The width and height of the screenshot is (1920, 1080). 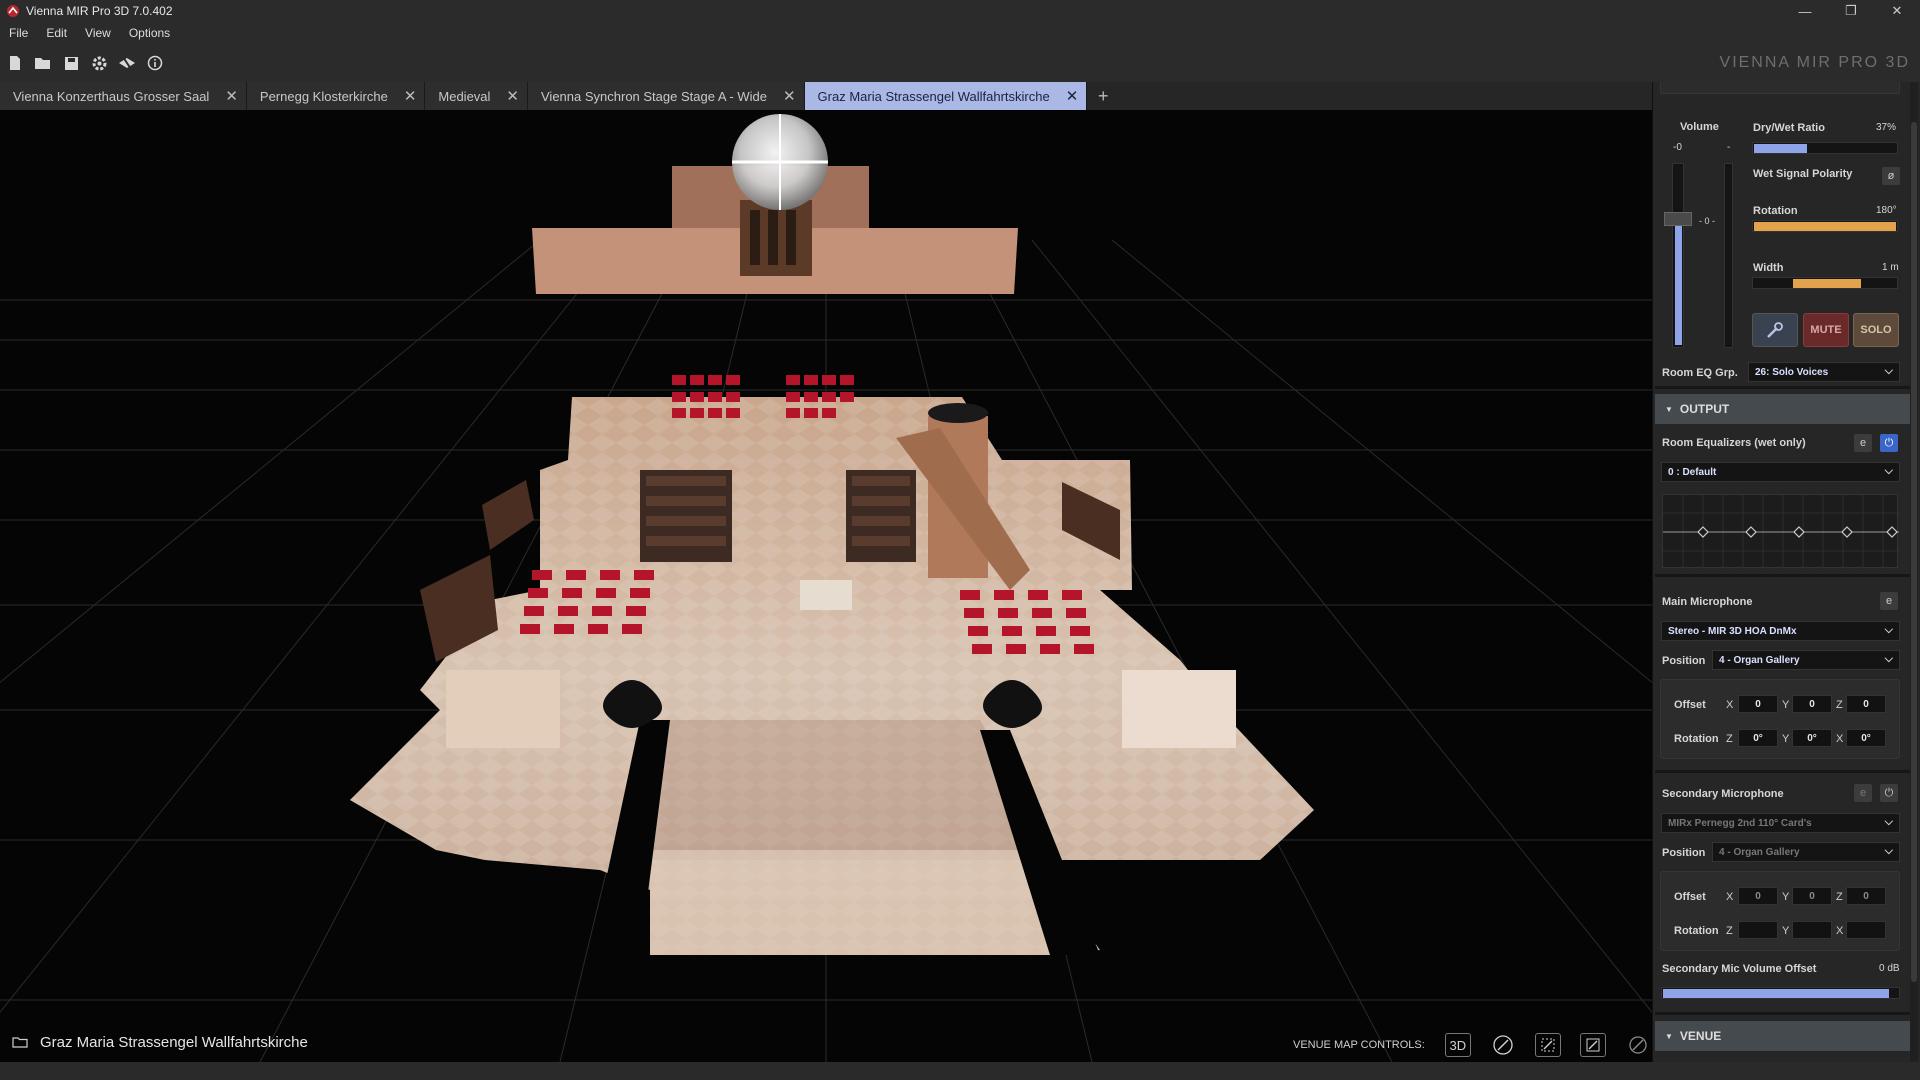 What do you see at coordinates (1886, 210) in the screenshot?
I see `rotation-value: 180°` at bounding box center [1886, 210].